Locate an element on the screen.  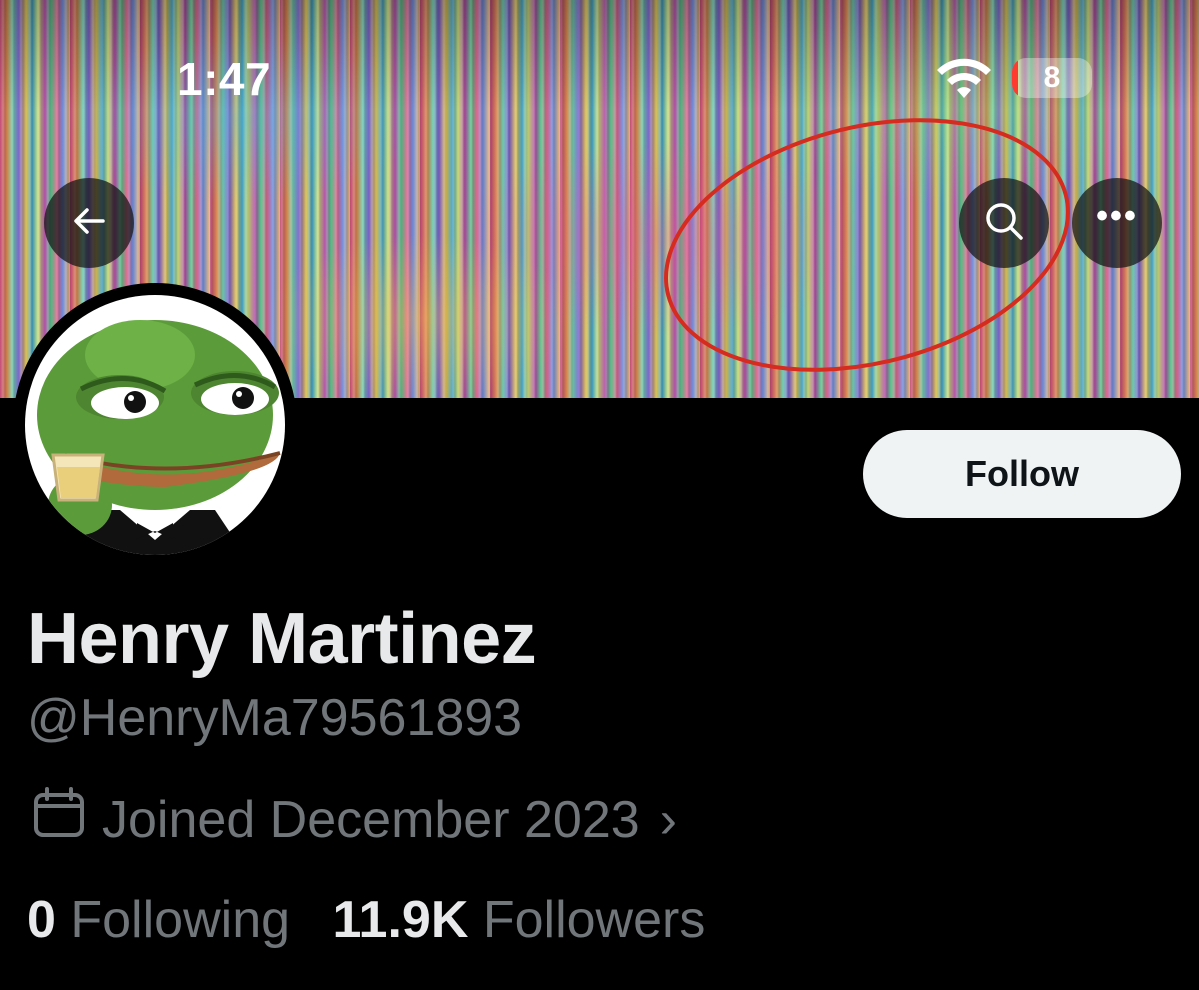
profile-handle: @HenryMa79561893 is located at coordinates (275, 718).